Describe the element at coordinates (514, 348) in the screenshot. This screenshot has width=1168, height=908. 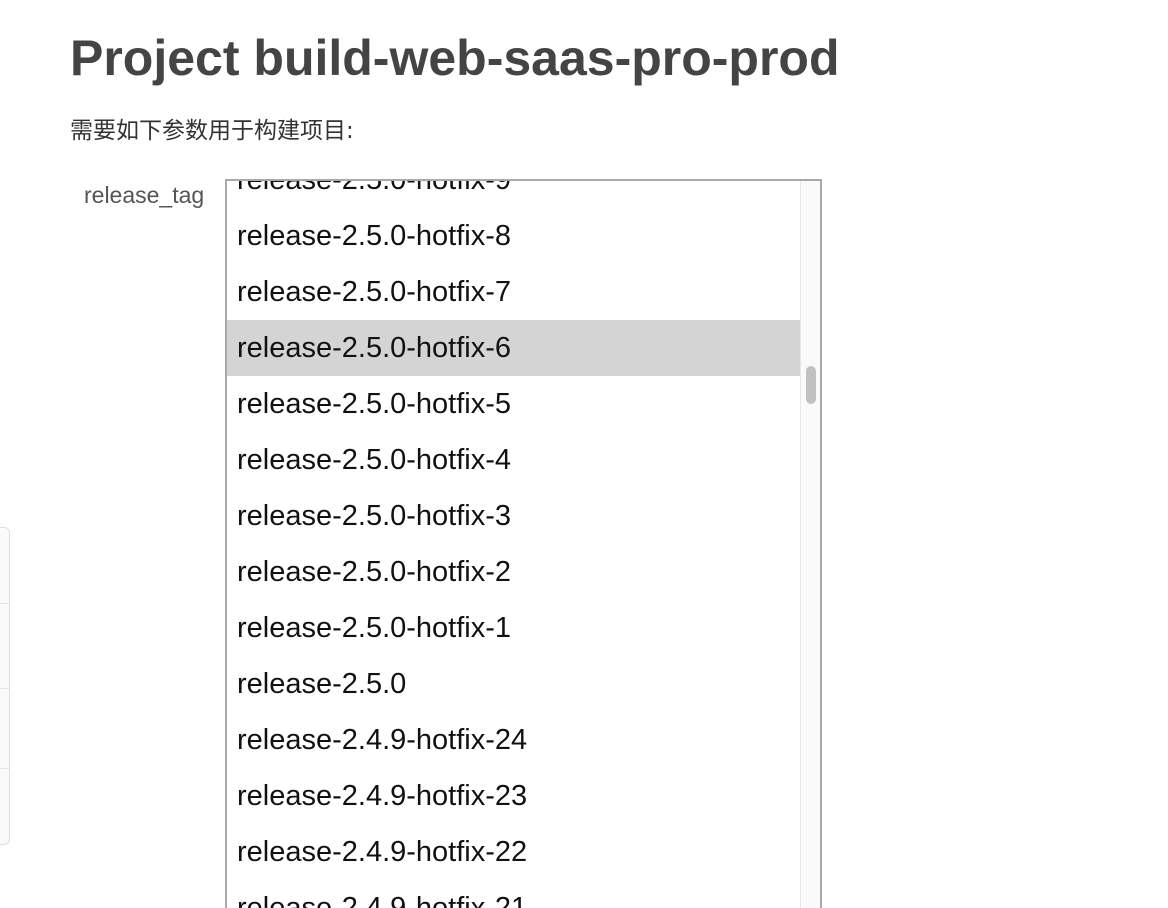
I see `option-release-2-5-0-hotfix-6-selected: release-2.5.0-hotfix-6` at that location.